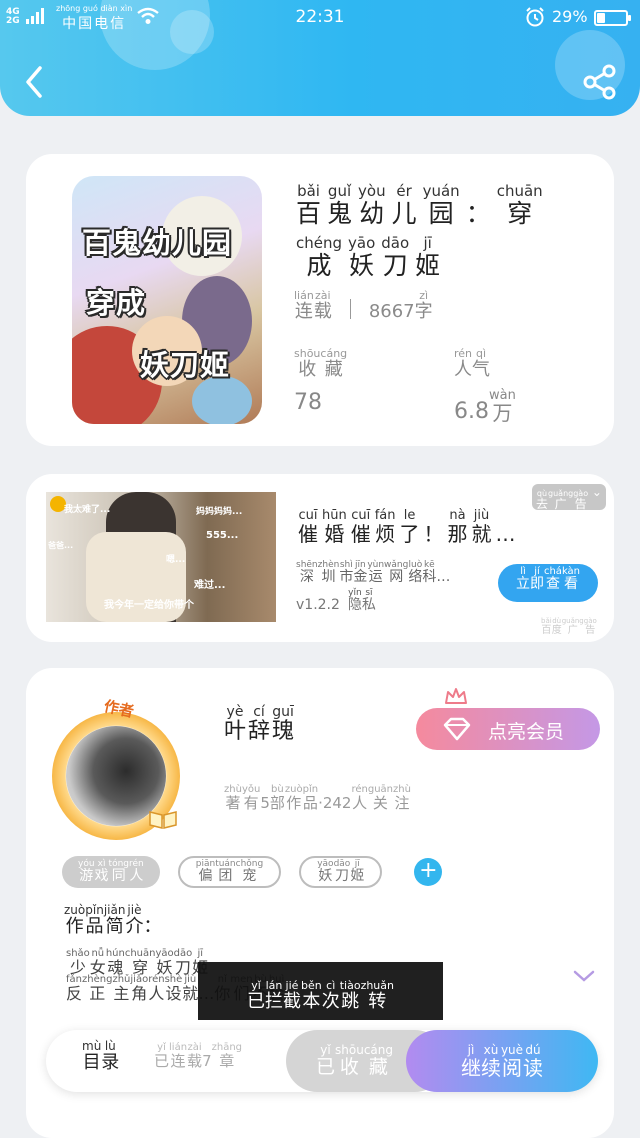 This screenshot has height=1138, width=640. Describe the element at coordinates (562, 500) in the screenshot. I see `ad-tag-label: qù 去 guǎng 广 gào 告` at that location.